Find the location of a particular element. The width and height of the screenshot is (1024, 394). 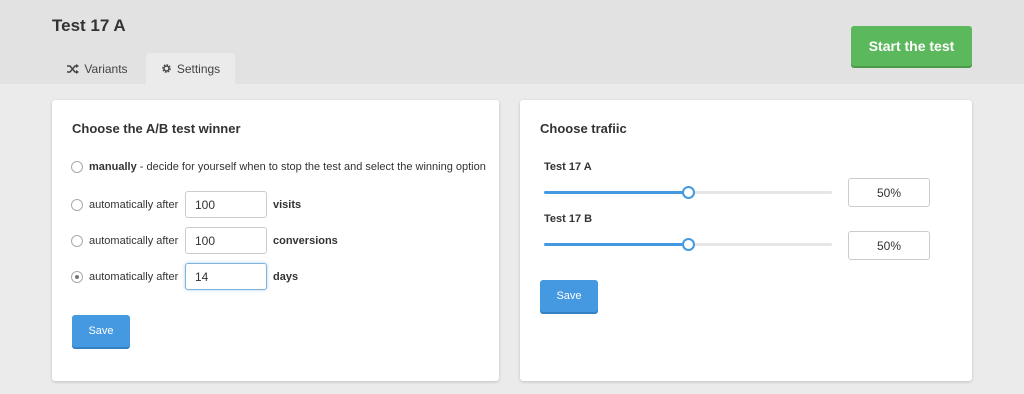

visits-radio is located at coordinates (77, 205).